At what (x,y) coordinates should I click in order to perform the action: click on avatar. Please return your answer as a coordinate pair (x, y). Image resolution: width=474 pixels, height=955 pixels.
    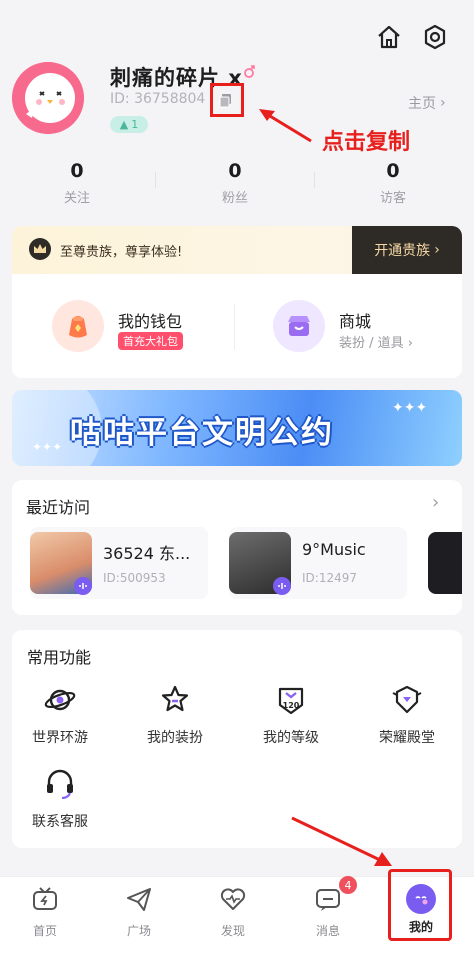
    Looking at the image, I should click on (48, 98).